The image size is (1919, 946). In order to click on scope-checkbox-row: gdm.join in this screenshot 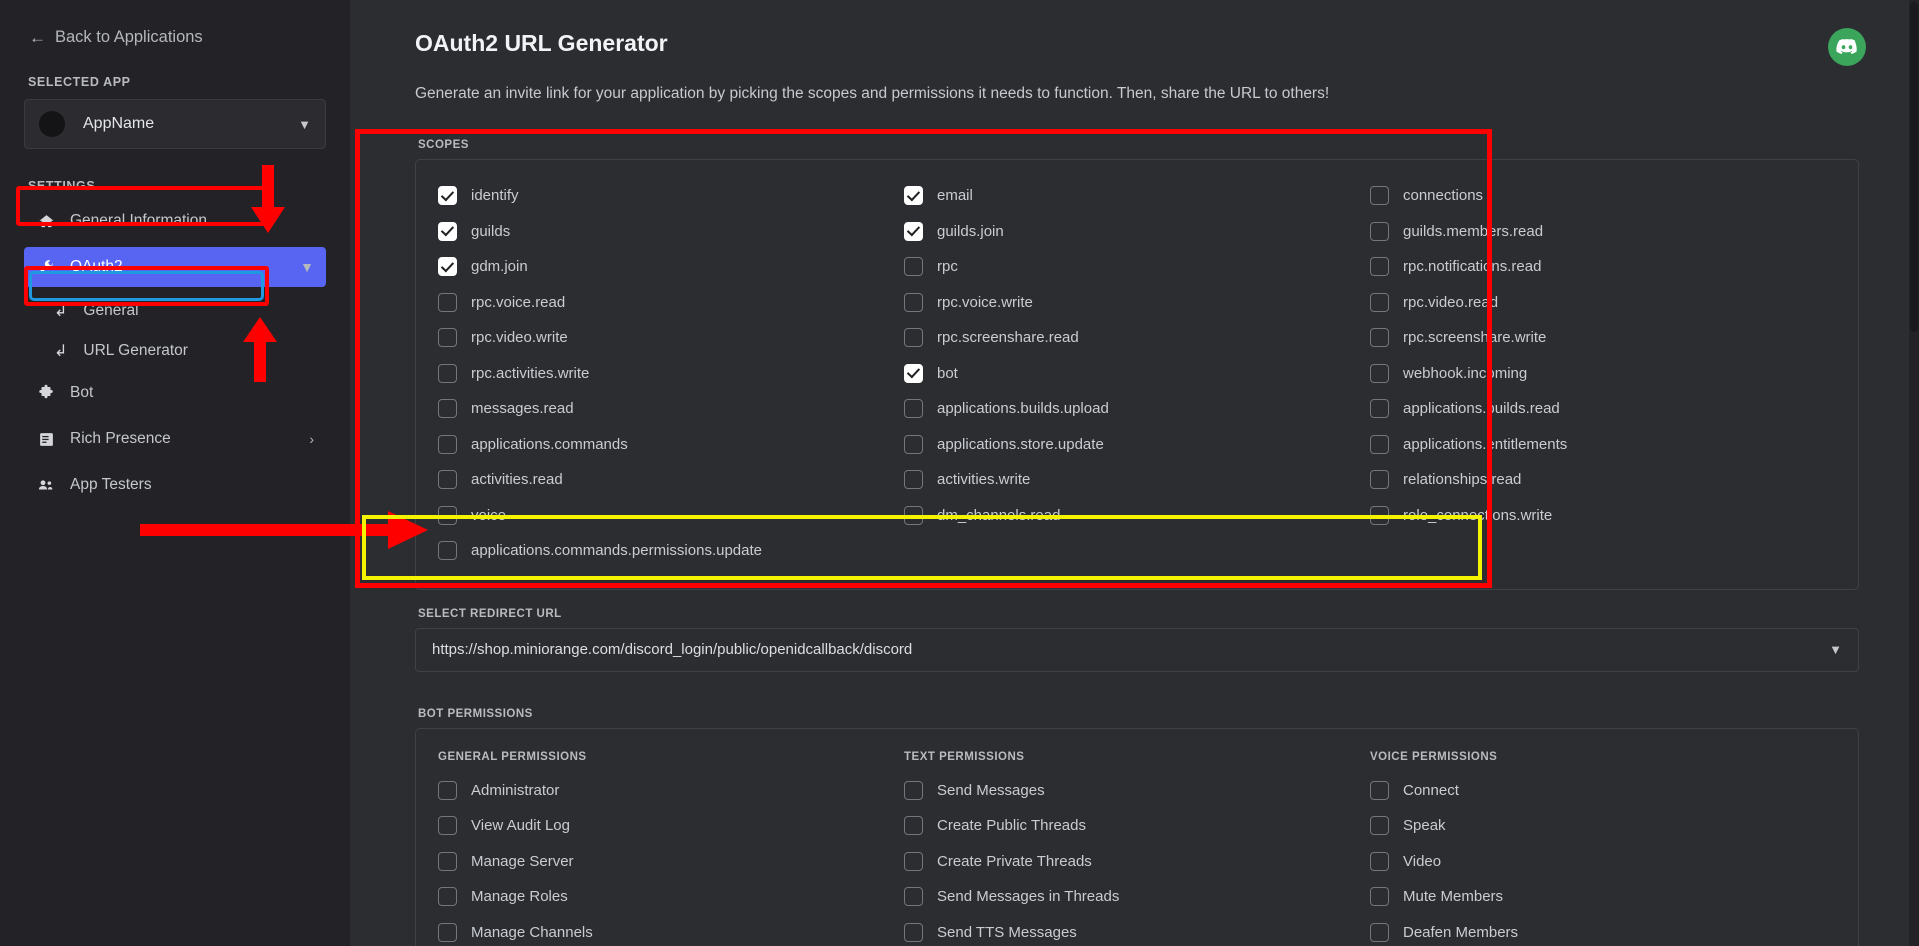, I will do `click(671, 267)`.